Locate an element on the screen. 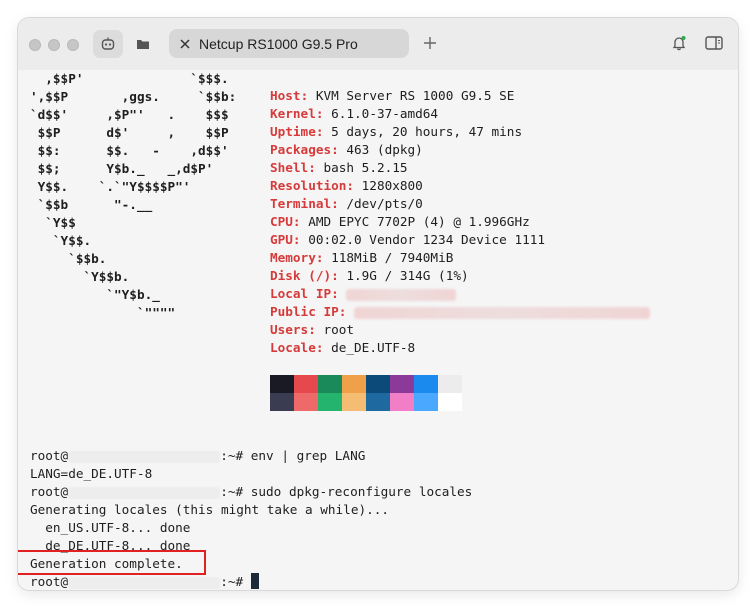 This screenshot has height=608, width=756. prompt-line-current: root@:~# is located at coordinates (144, 581).